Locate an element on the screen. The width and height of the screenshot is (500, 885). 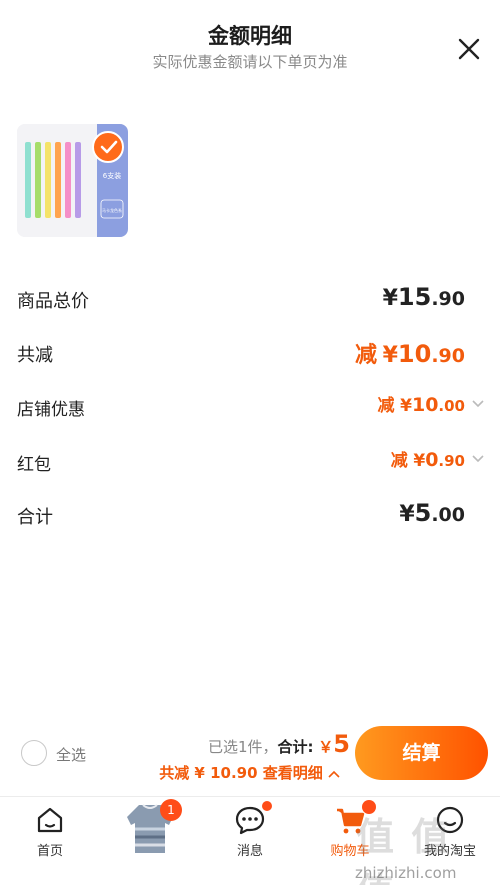
row-red-packet: 红包 减 ¥0.90 is located at coordinates (252, 464).